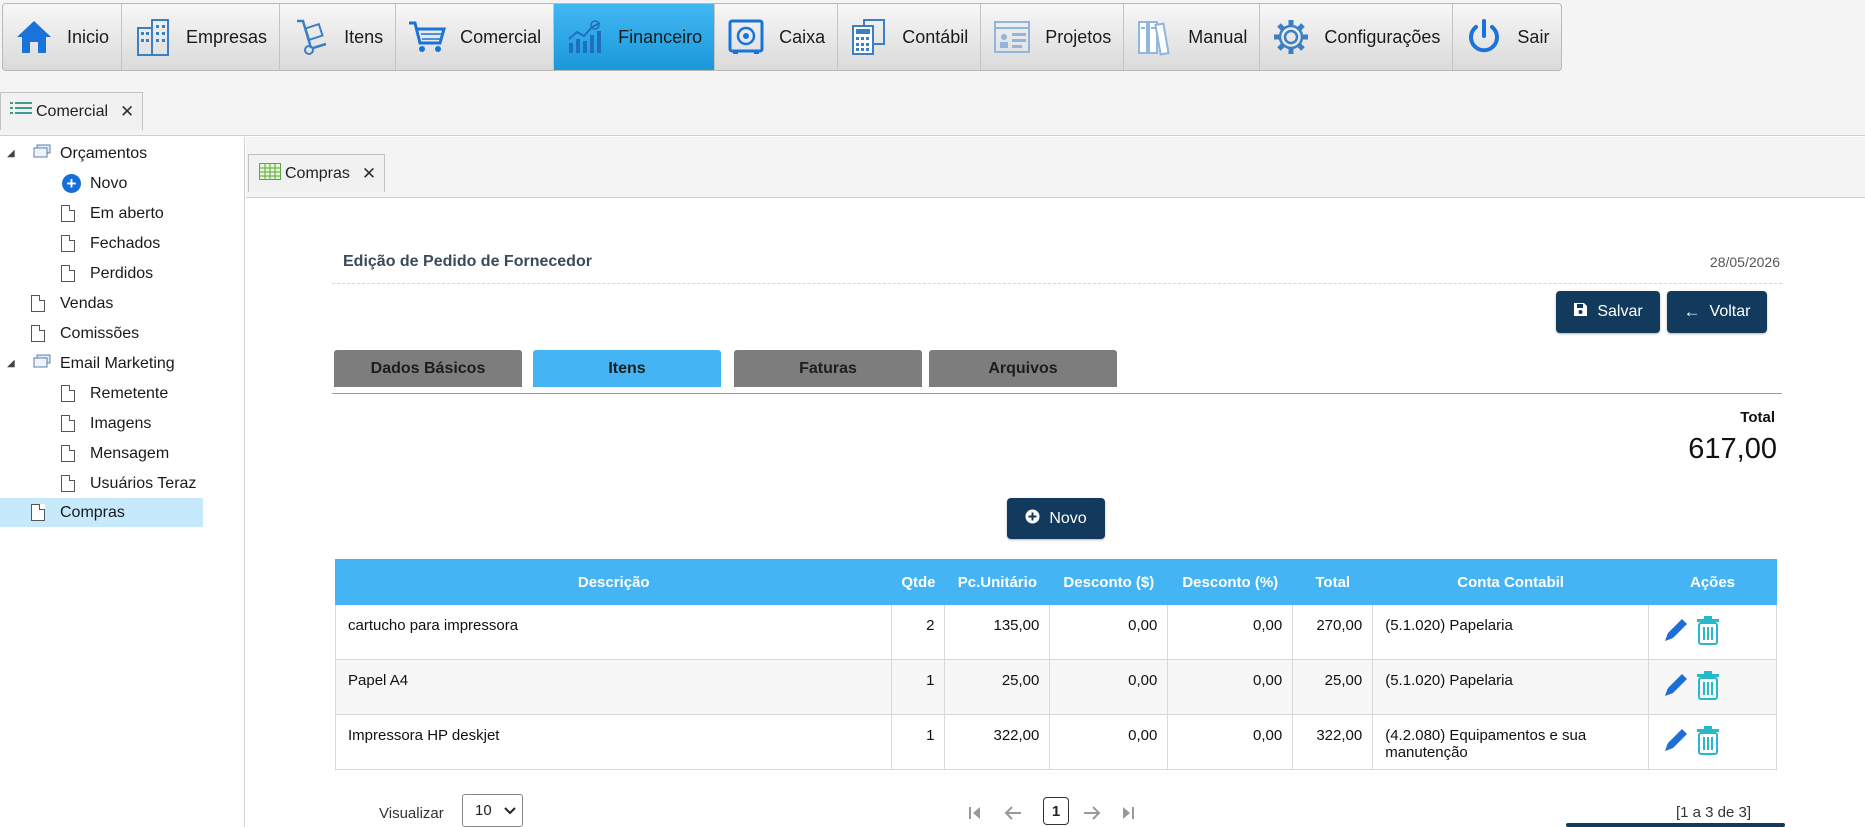 This screenshot has width=1865, height=827. I want to click on menu-item-financeiro: Financeiro, so click(635, 37).